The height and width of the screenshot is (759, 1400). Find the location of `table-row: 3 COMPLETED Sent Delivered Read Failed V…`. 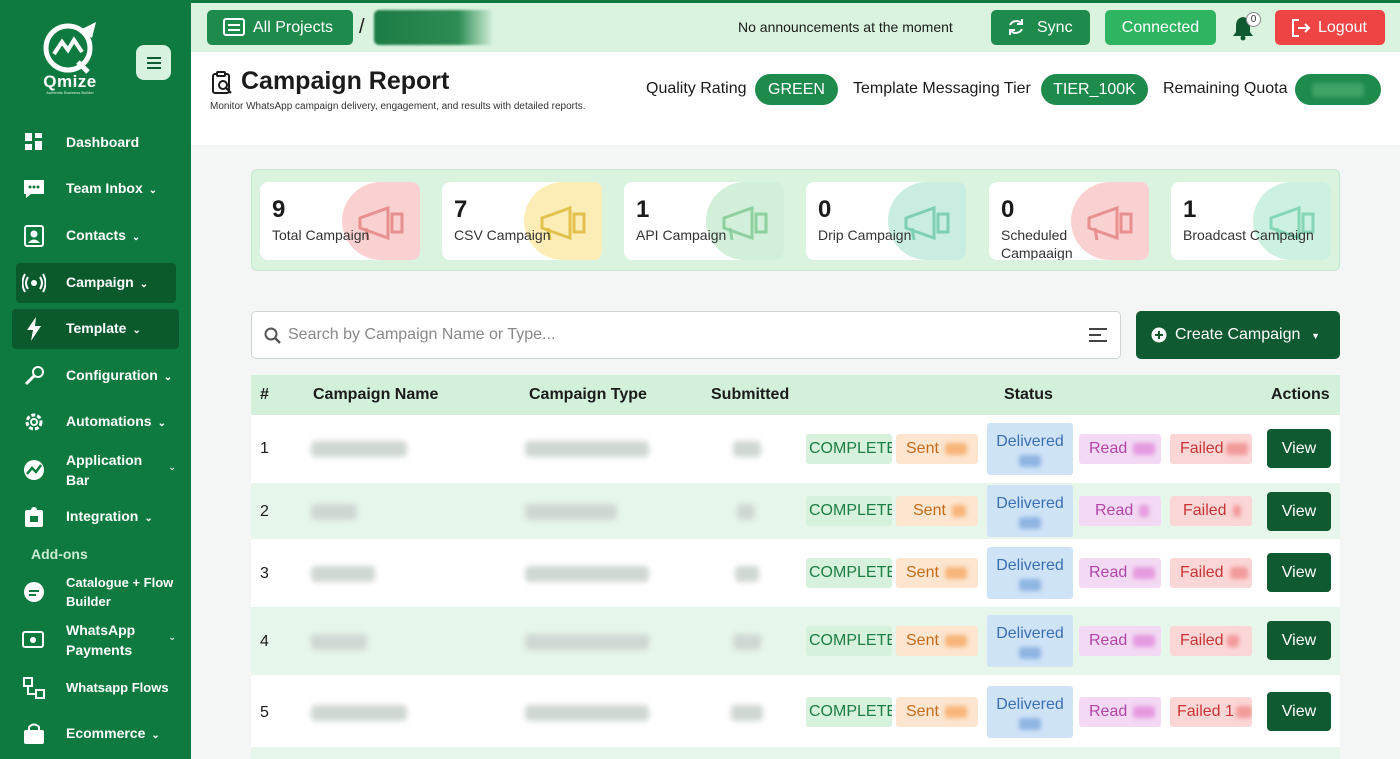

table-row: 3 COMPLETED Sent Delivered Read Failed V… is located at coordinates (795, 573).